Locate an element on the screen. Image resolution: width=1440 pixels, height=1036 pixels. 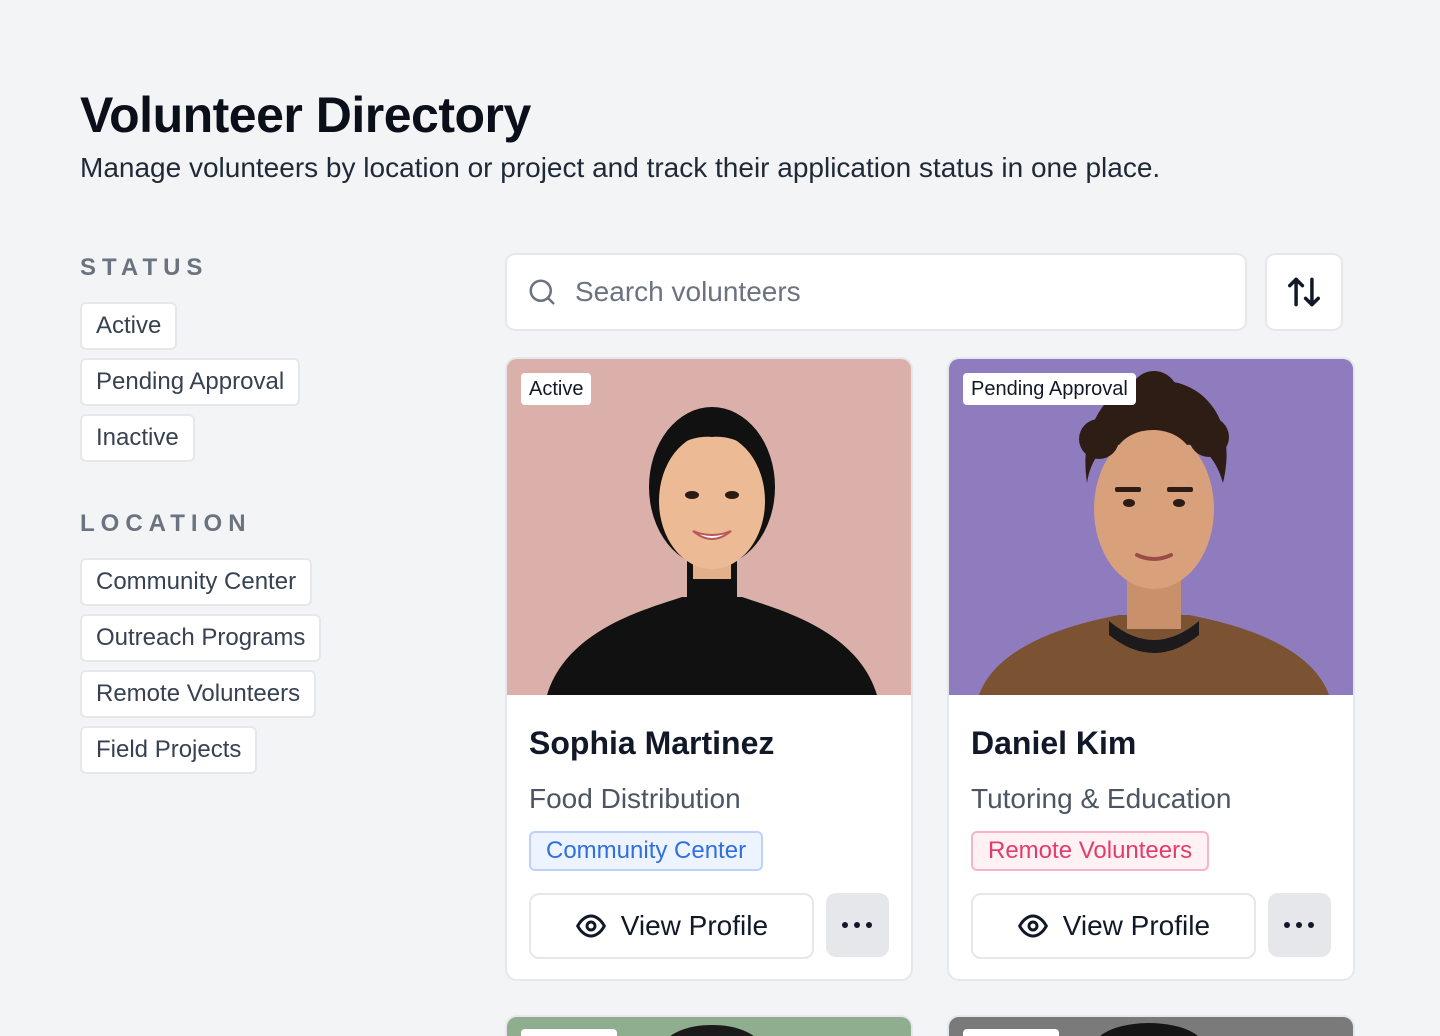
status-heading: STATUS is located at coordinates (144, 267).